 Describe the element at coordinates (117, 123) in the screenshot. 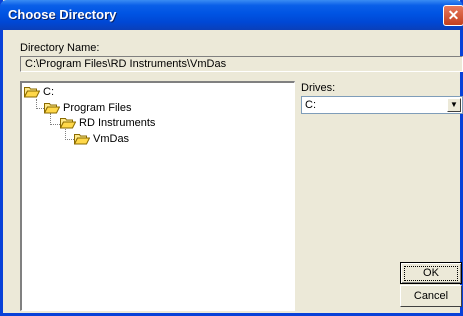

I see `tree-node-label: RD Instruments` at that location.